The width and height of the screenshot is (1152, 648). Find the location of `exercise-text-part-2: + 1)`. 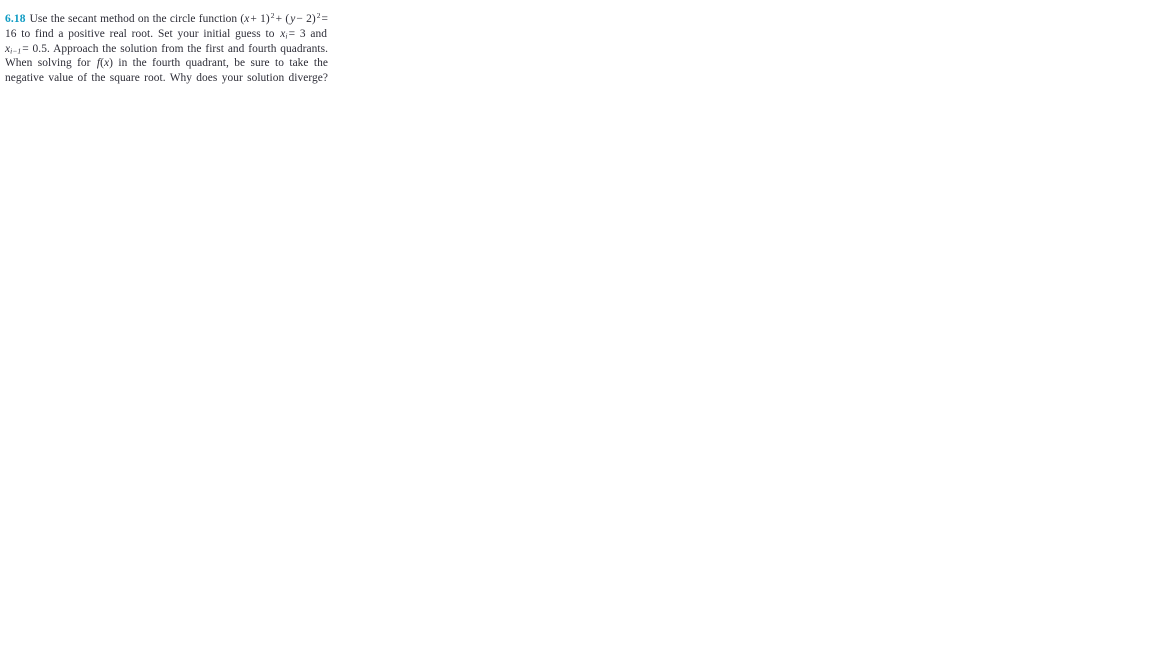

exercise-text-part-2: + 1) is located at coordinates (260, 19).